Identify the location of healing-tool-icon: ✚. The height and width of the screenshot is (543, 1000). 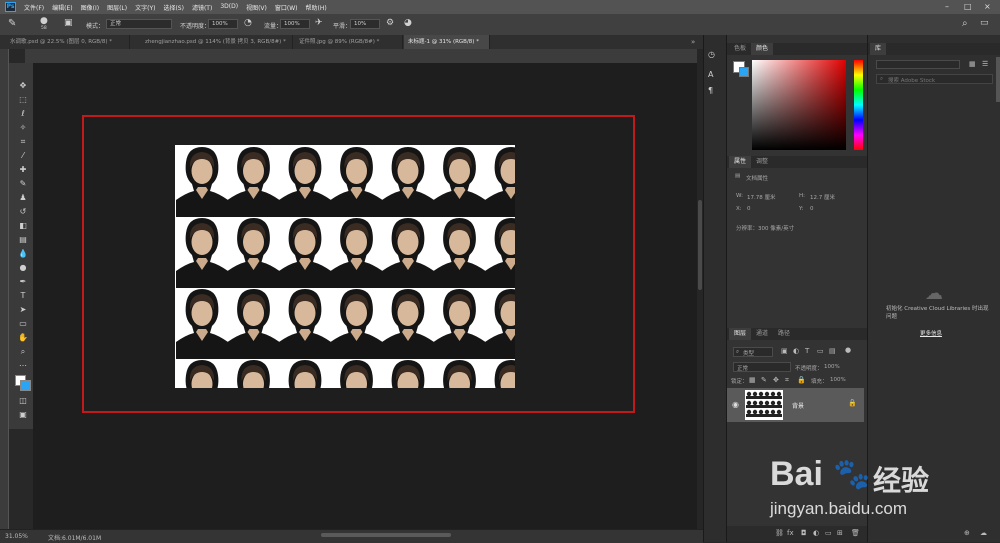
(23, 170).